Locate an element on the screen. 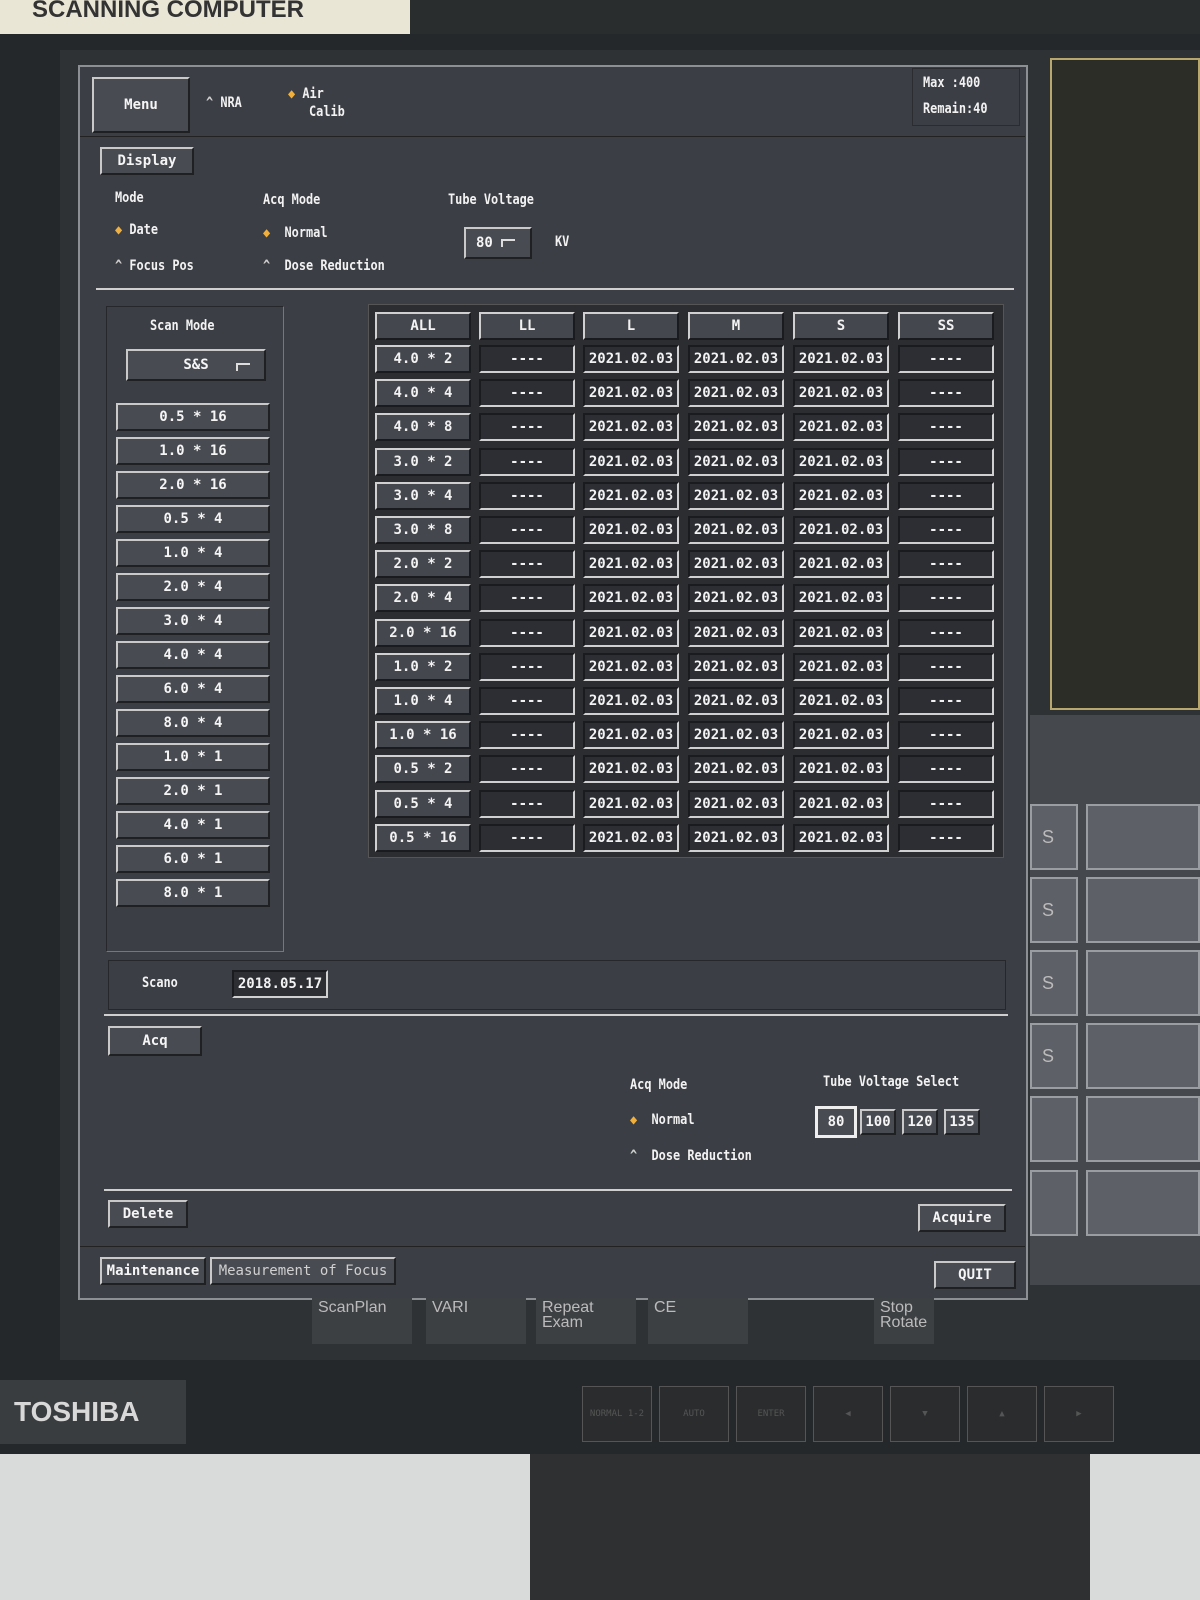 This screenshot has width=1200, height=1600. monitor-stand is located at coordinates (810, 1527).